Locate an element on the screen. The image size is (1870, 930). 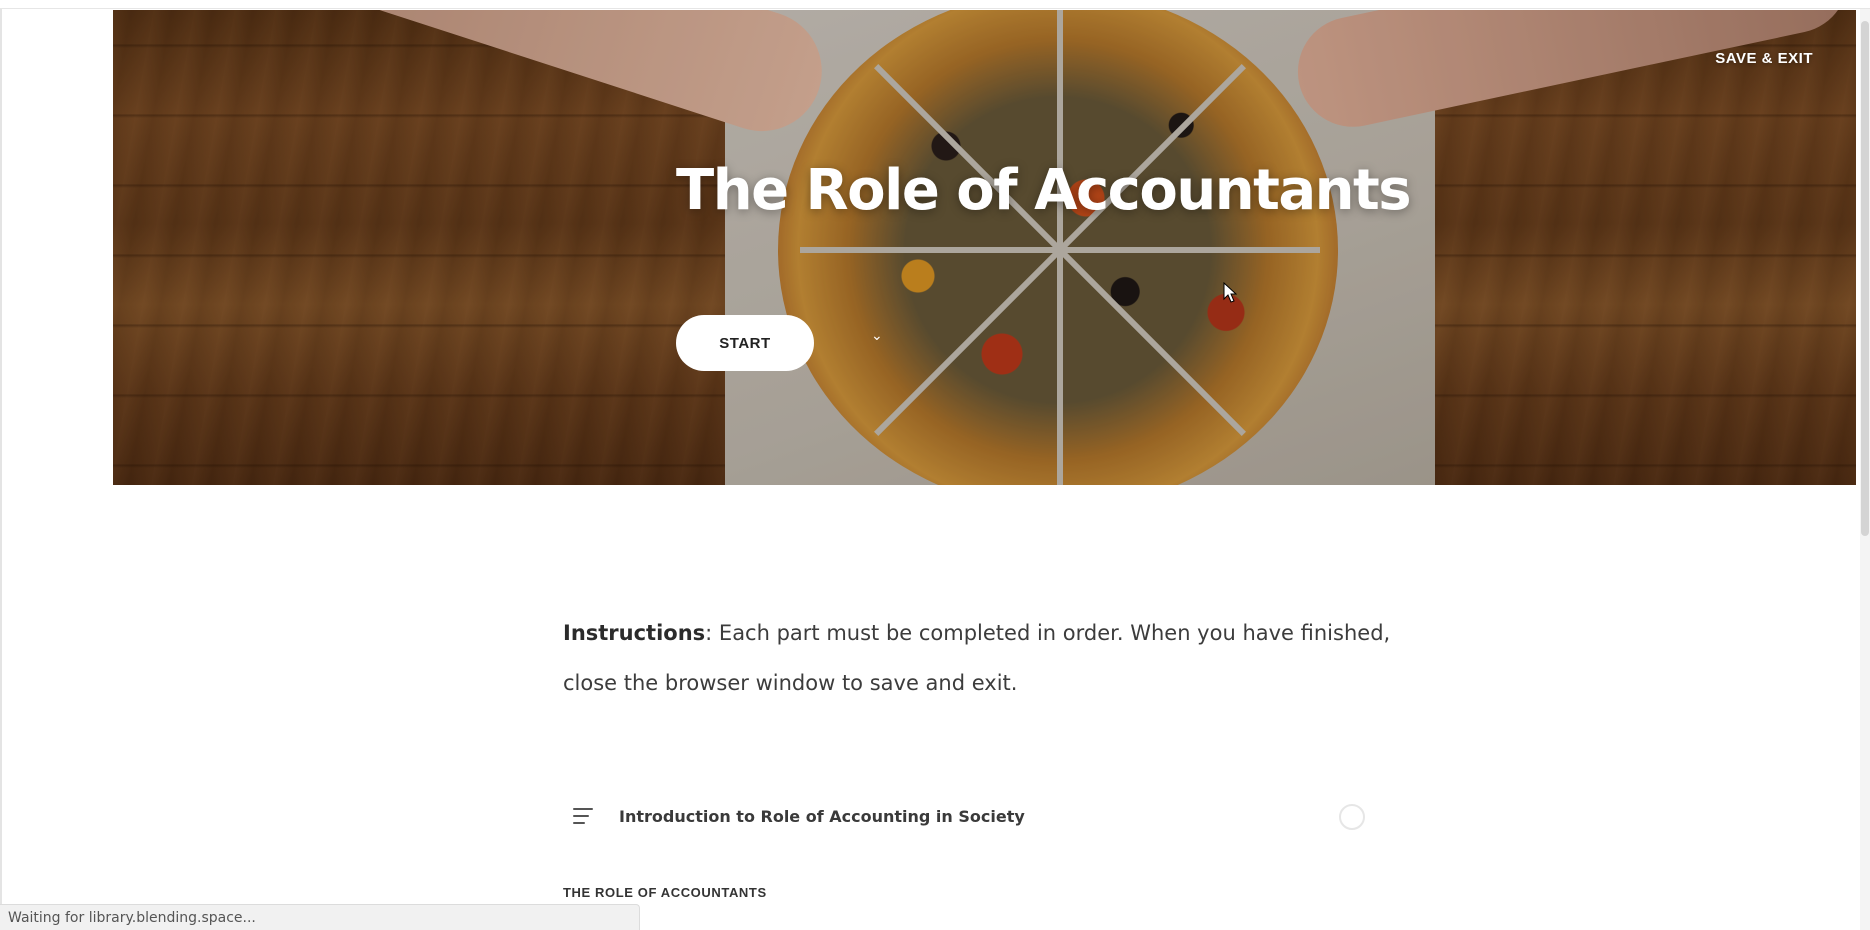
page-scrollbar is located at coordinates (1865, 469).